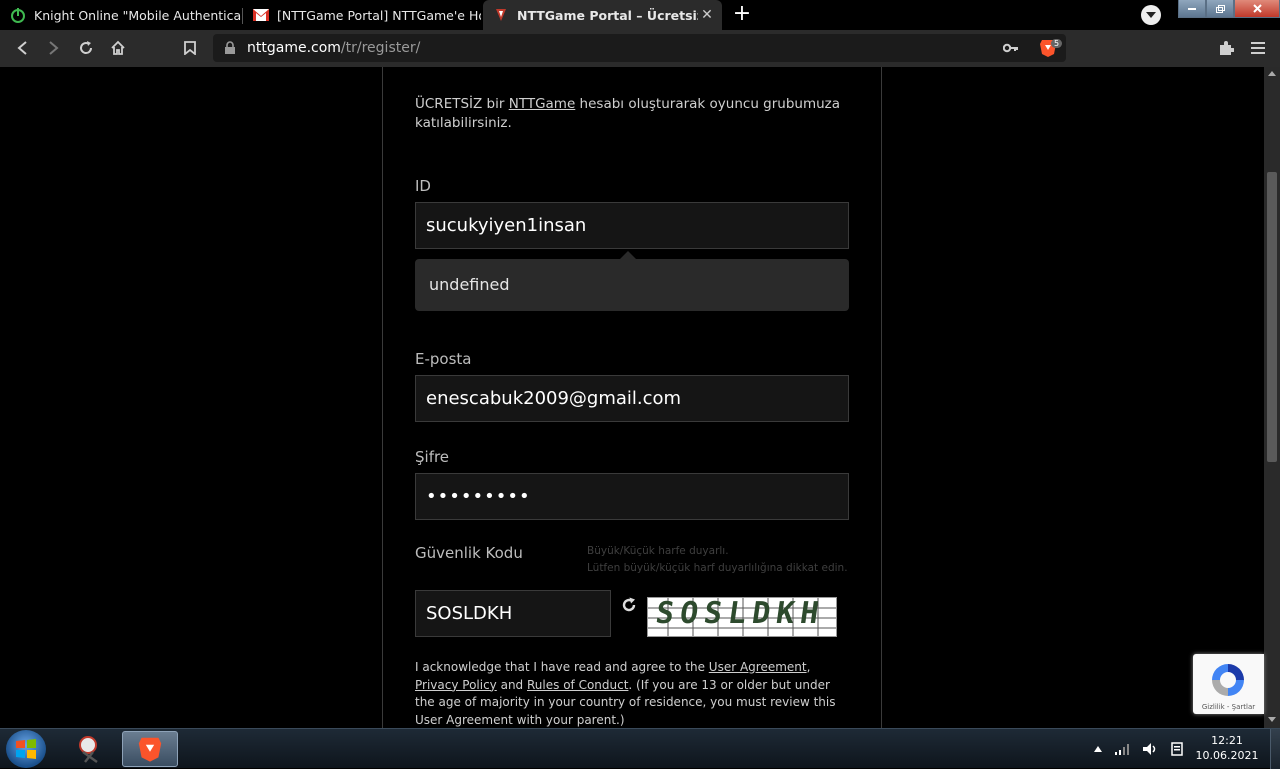  Describe the element at coordinates (1228, 707) in the screenshot. I see `recaptcha-footer: Gizlilik - Şartlar` at that location.